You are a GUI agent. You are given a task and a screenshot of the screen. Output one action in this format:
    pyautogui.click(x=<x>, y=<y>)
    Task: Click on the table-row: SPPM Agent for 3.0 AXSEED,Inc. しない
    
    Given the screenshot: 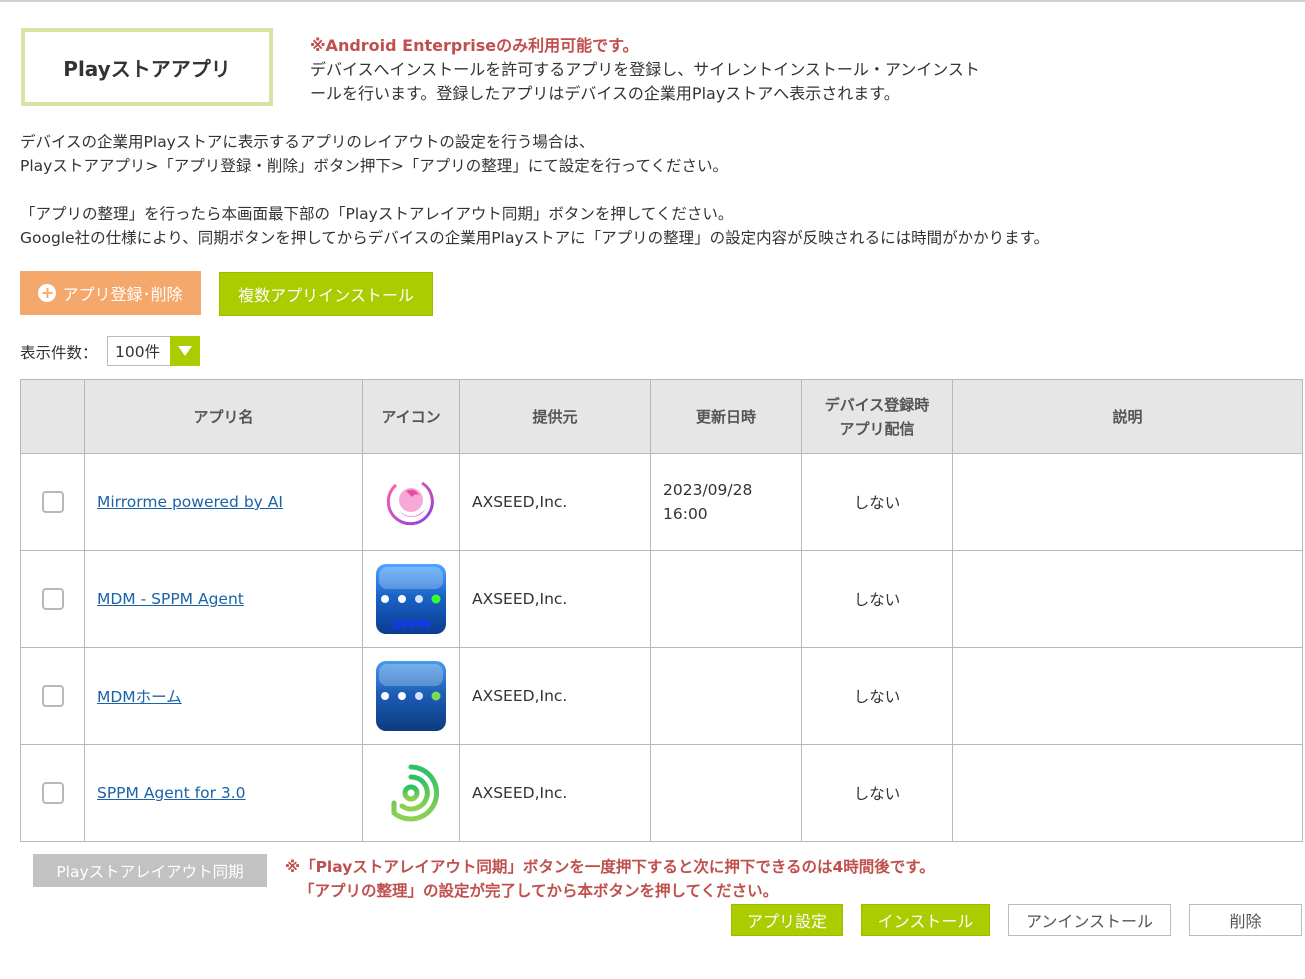 What is the action you would take?
    pyautogui.click(x=661, y=793)
    